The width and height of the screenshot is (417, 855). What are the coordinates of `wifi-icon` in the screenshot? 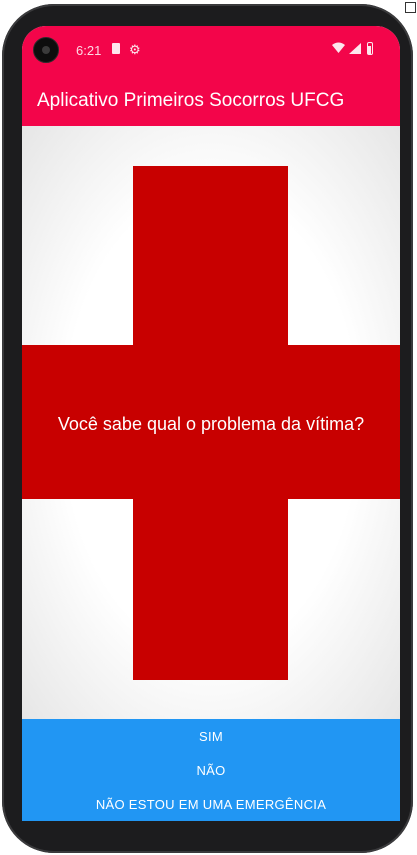 It's located at (338, 49).